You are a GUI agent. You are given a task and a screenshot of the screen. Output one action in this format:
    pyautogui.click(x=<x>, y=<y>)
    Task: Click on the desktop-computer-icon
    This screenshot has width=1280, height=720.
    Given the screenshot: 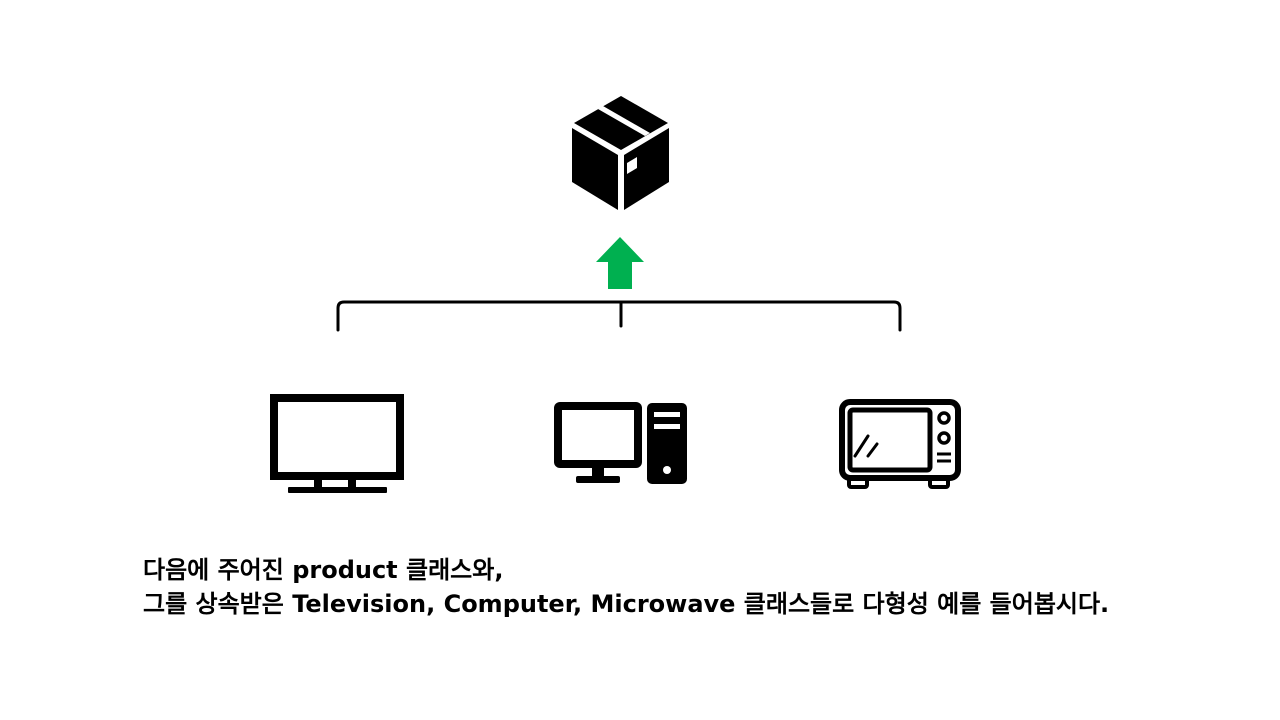 What is the action you would take?
    pyautogui.click(x=620, y=443)
    